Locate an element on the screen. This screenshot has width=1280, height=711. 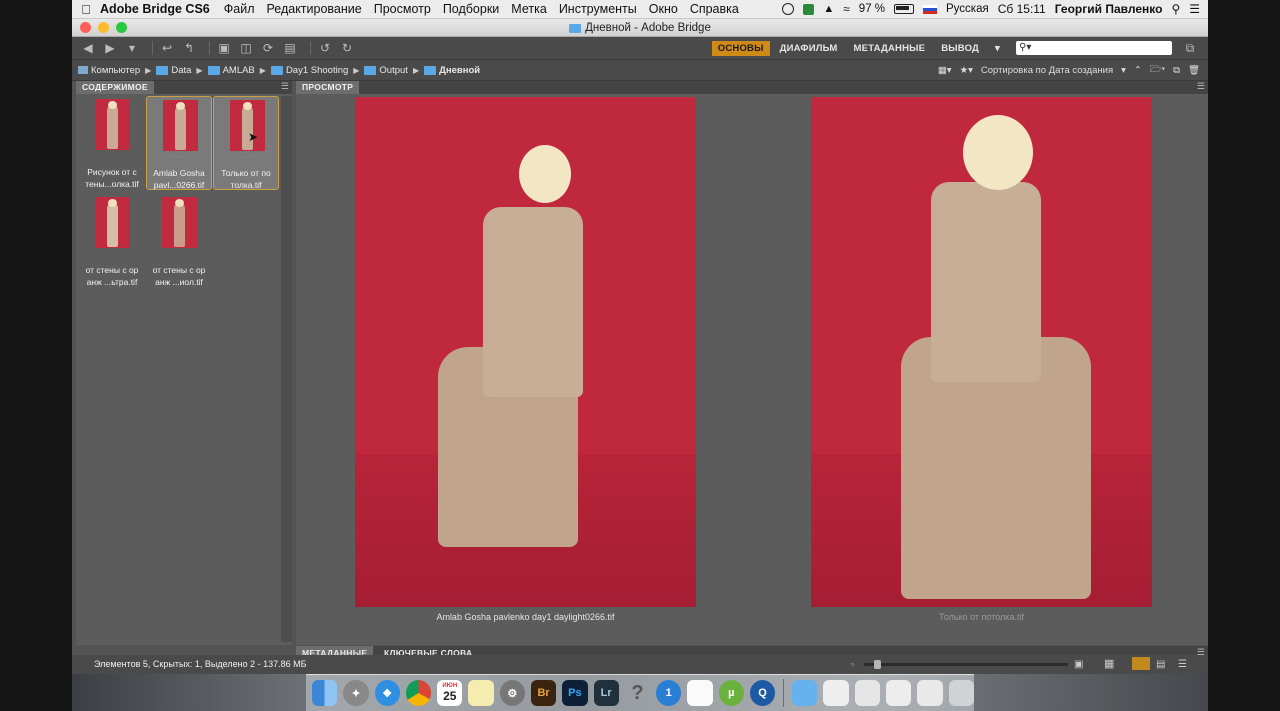
crumb-day1-shooting: Day1 Shooting ▶ is located at coordinates (314, 70).